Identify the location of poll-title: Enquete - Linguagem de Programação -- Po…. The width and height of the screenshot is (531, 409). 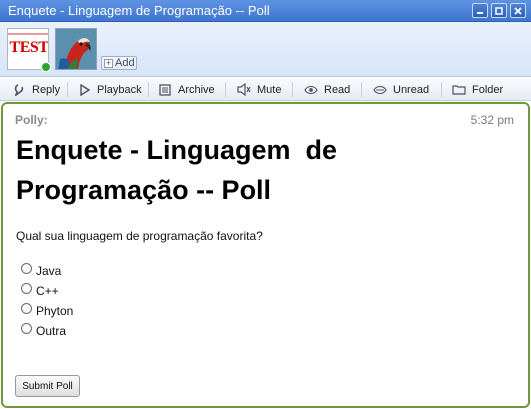
(180, 170).